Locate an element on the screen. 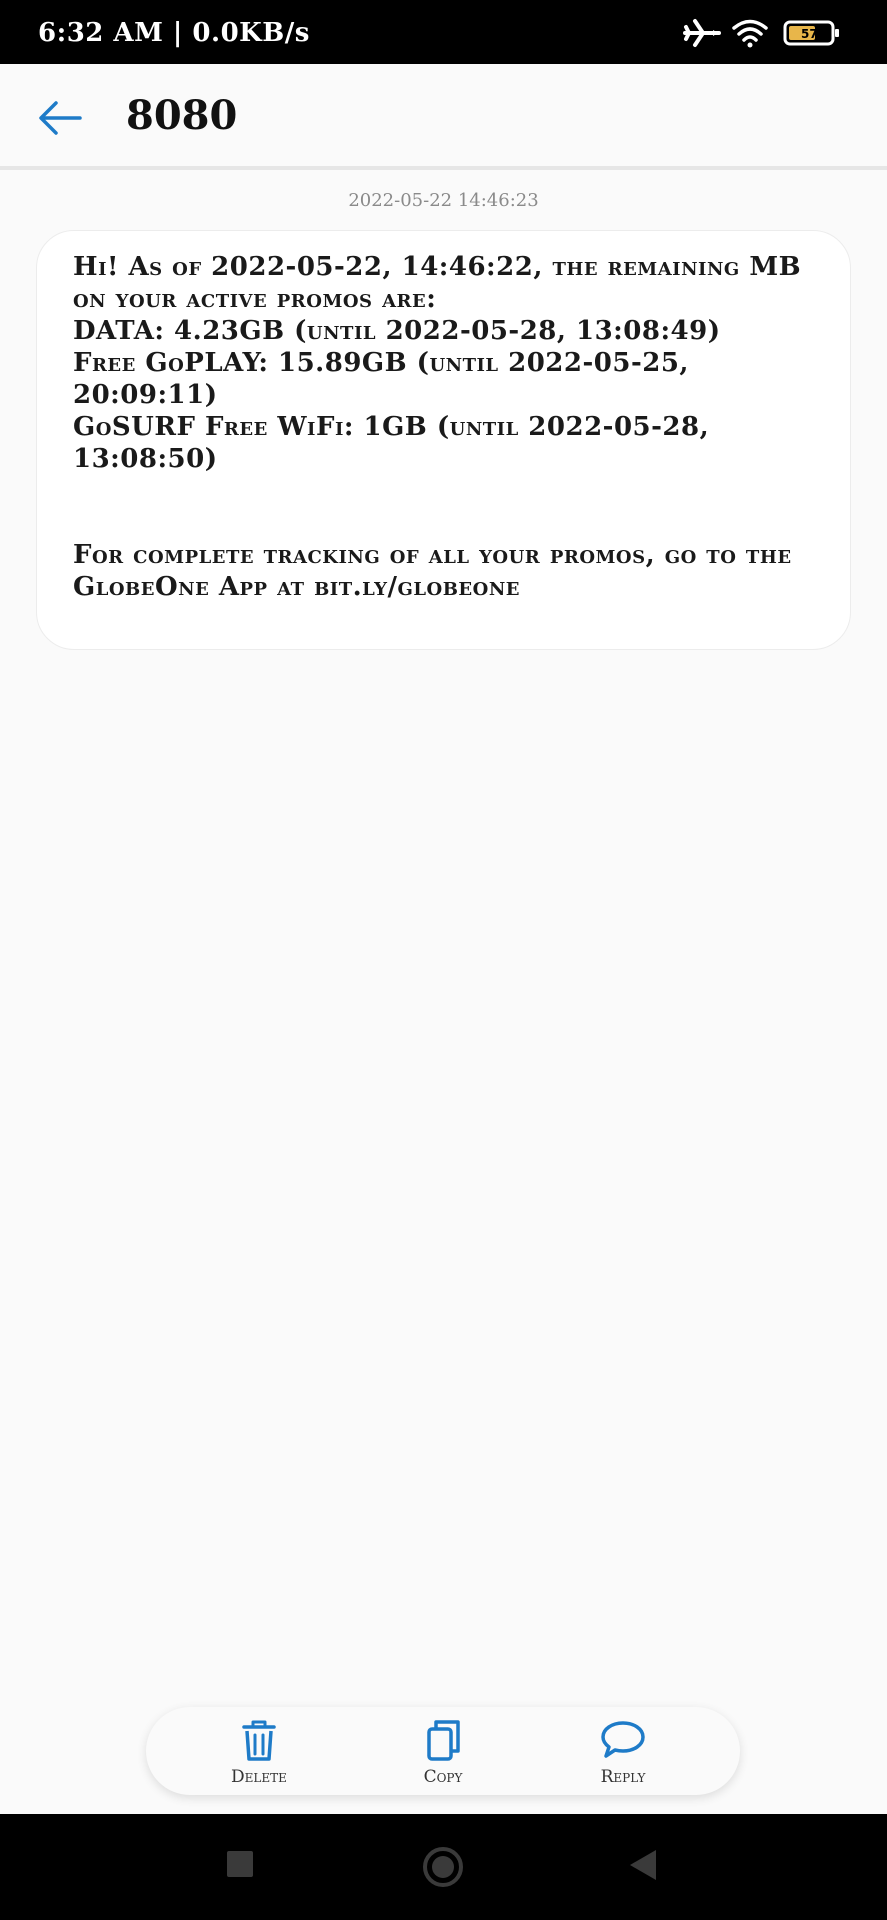 The height and width of the screenshot is (1920, 887). trash-icon is located at coordinates (259, 1740).